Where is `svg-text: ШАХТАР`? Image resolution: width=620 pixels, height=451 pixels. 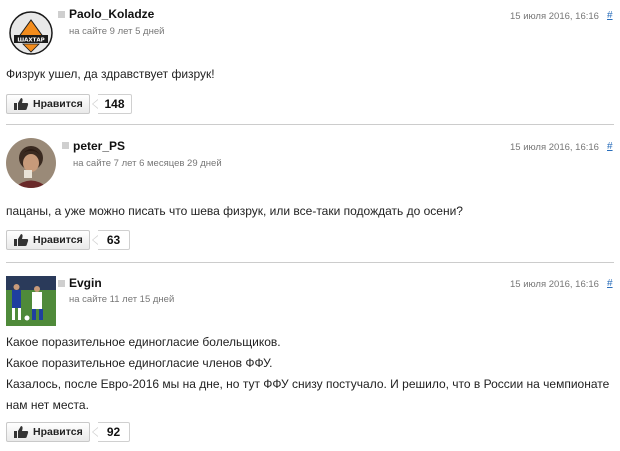
svg-text: ШАХТАР is located at coordinates (30, 41).